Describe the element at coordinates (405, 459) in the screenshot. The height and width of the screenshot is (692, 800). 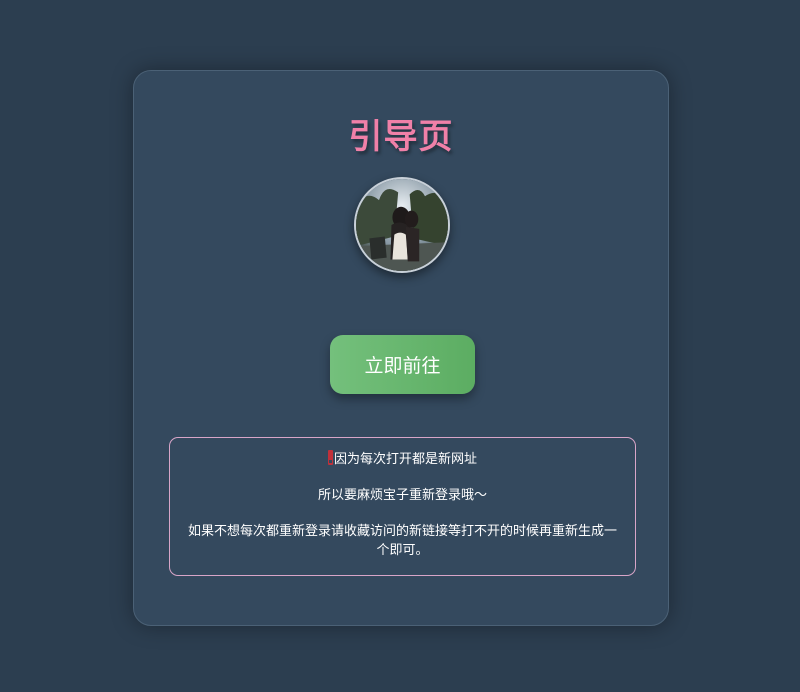
I see `notice-line-1-text: 因为每次打开都是新网址` at that location.